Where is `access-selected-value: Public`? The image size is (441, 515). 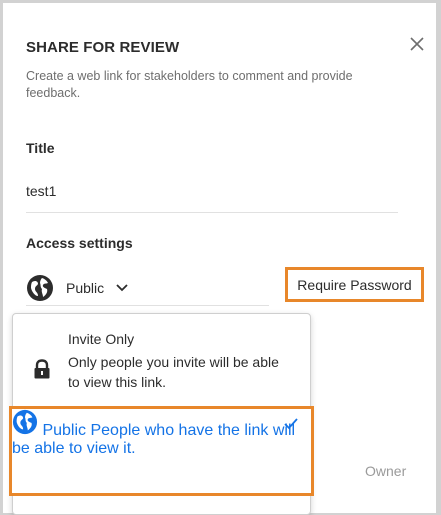
access-selected-value: Public is located at coordinates (85, 288).